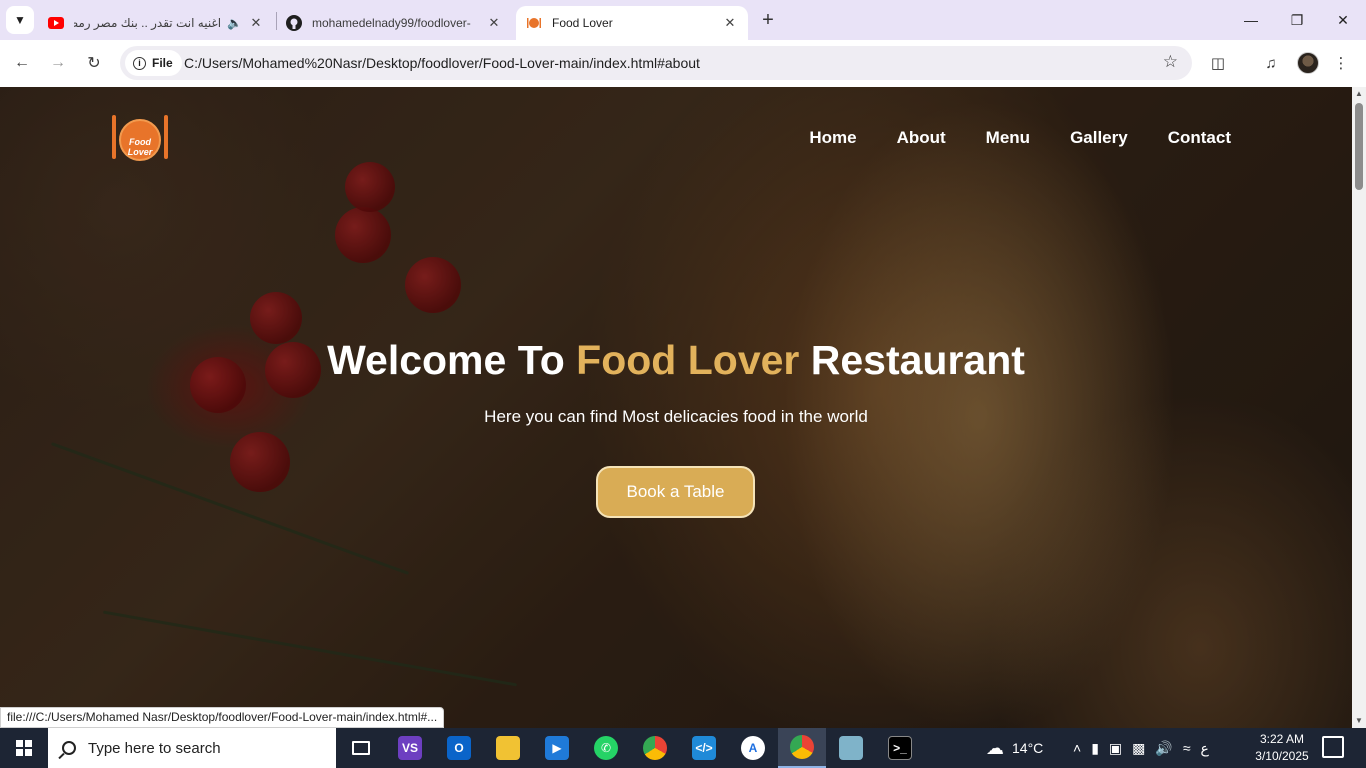  I want to click on tab-title: mohamedelnady99/foodlover-, so click(391, 23).